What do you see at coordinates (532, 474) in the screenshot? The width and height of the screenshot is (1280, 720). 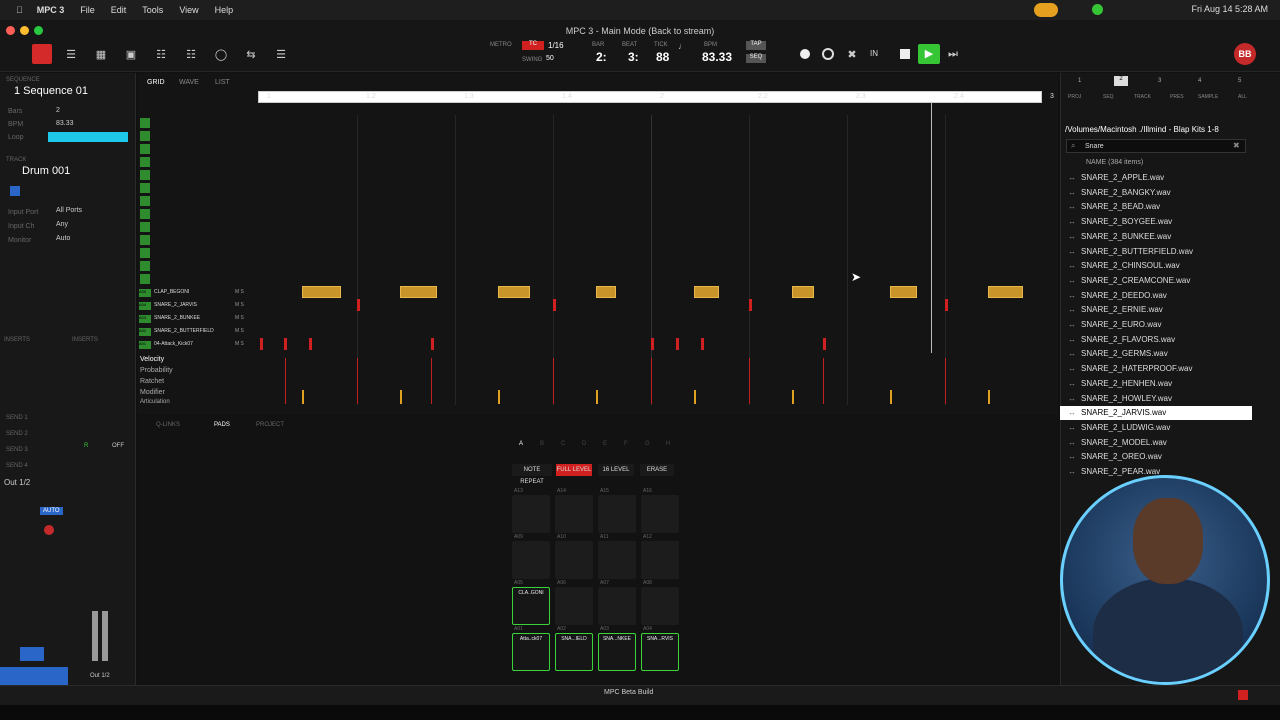 I see `note-repeat-button: NOTE REPEAT` at bounding box center [532, 474].